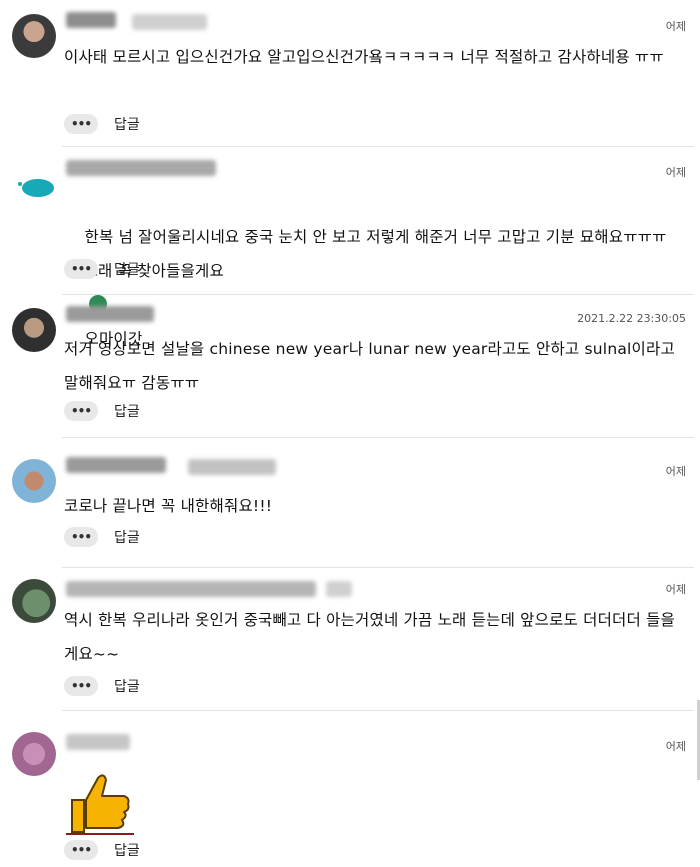  I want to click on bird-avatar-icon, so click(36, 188).